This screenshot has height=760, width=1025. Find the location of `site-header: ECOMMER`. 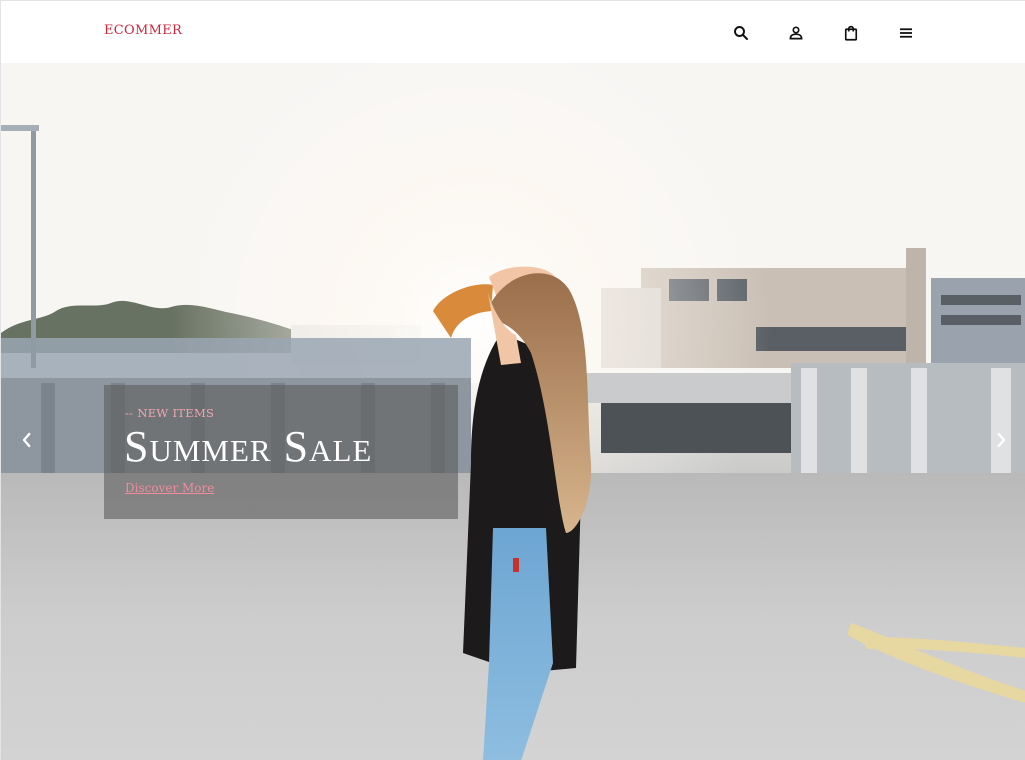

site-header: ECOMMER is located at coordinates (513, 32).